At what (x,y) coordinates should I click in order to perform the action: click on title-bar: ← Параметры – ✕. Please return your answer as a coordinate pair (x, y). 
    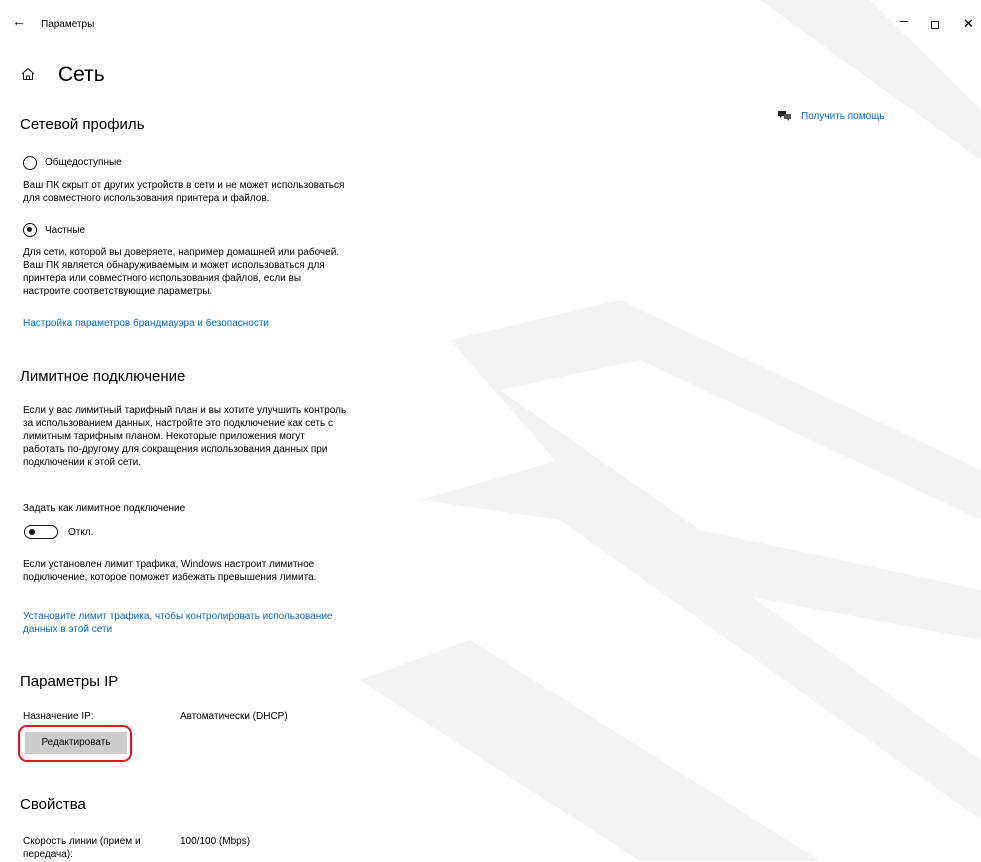
    Looking at the image, I should click on (490, 20).